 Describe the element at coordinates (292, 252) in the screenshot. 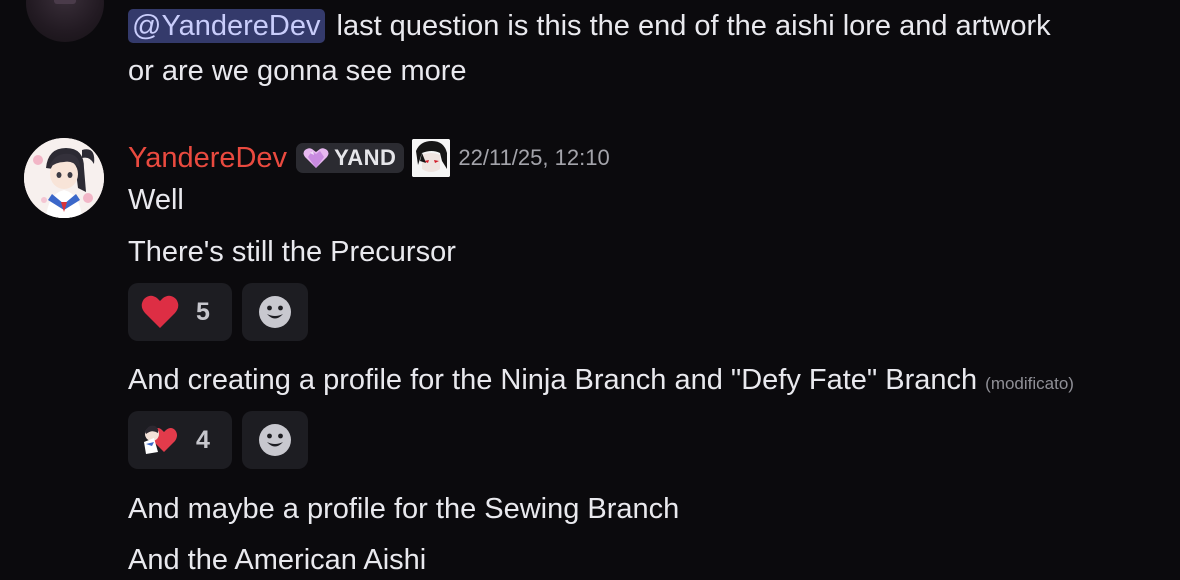

I see `message-line-2: There's still the Precursor` at that location.